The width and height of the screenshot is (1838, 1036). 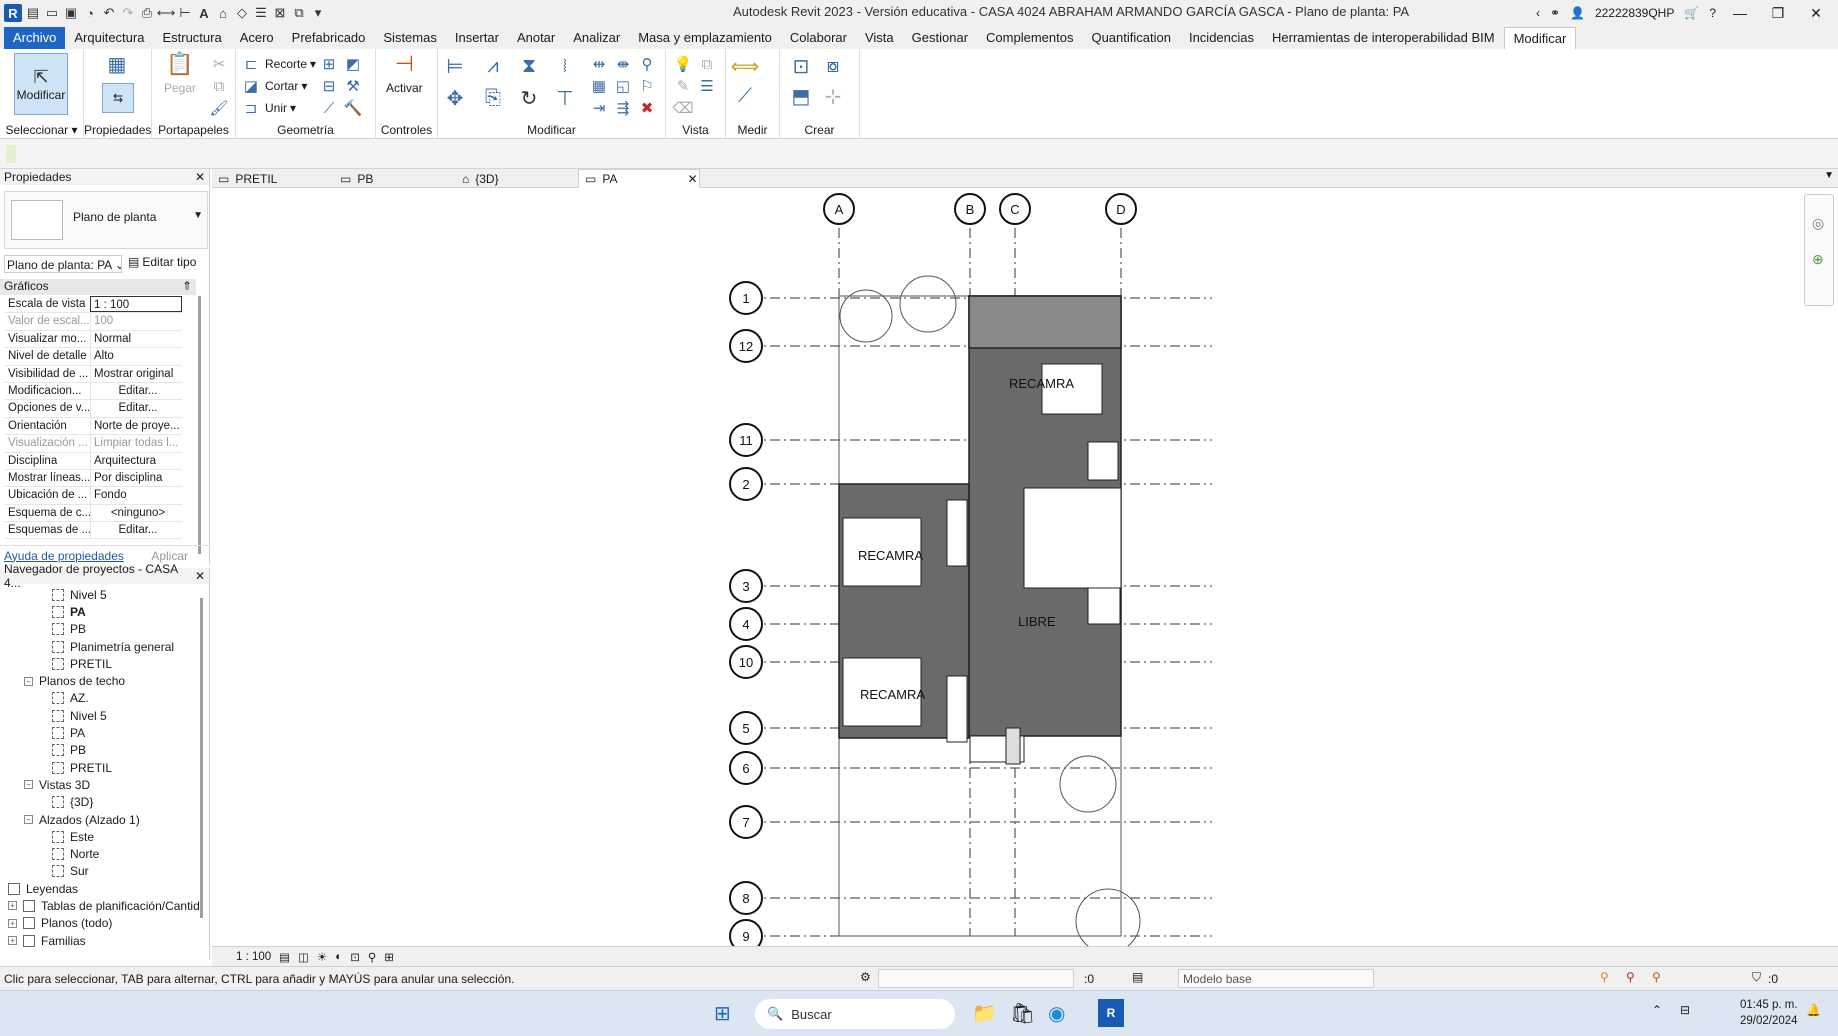 What do you see at coordinates (329, 64) in the screenshot?
I see `wall-joins-icon: ⊞` at bounding box center [329, 64].